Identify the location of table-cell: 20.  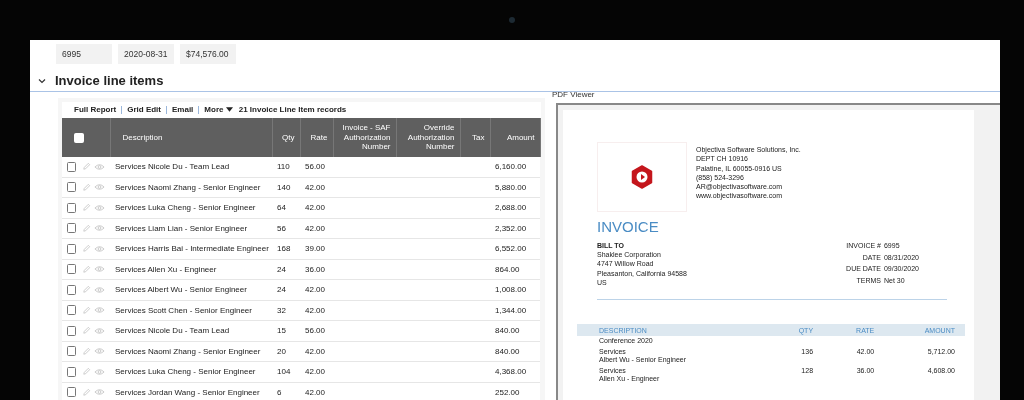
(281, 351).